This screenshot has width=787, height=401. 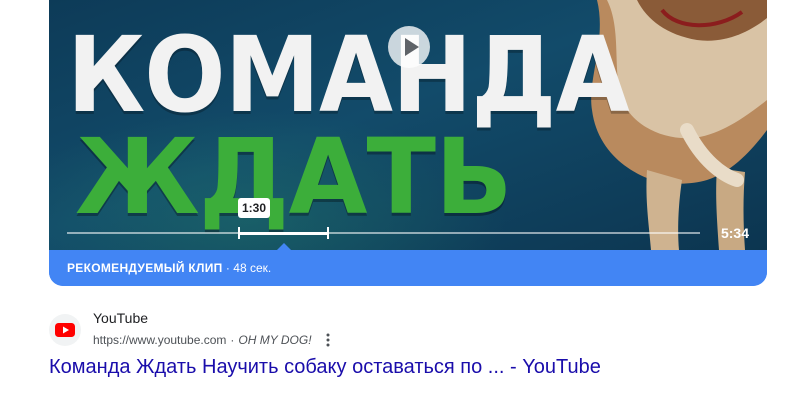 I want to click on site-favicon, so click(x=65, y=330).